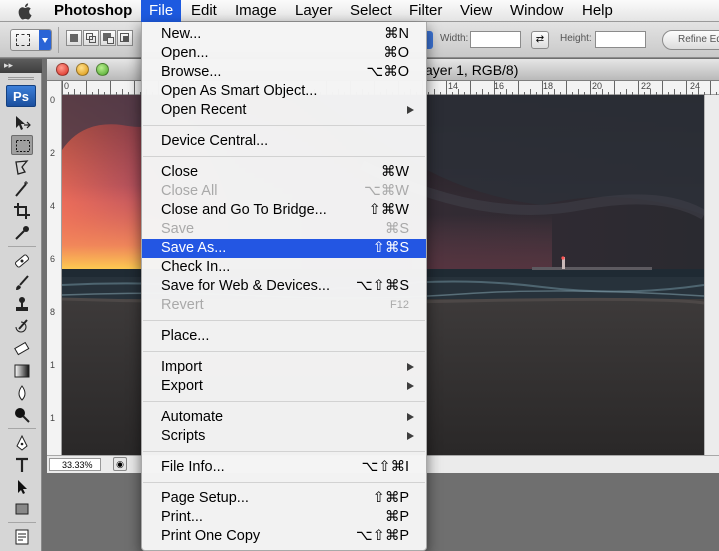 This screenshot has width=719, height=551. What do you see at coordinates (476, 11) in the screenshot?
I see `menu-view: View` at bounding box center [476, 11].